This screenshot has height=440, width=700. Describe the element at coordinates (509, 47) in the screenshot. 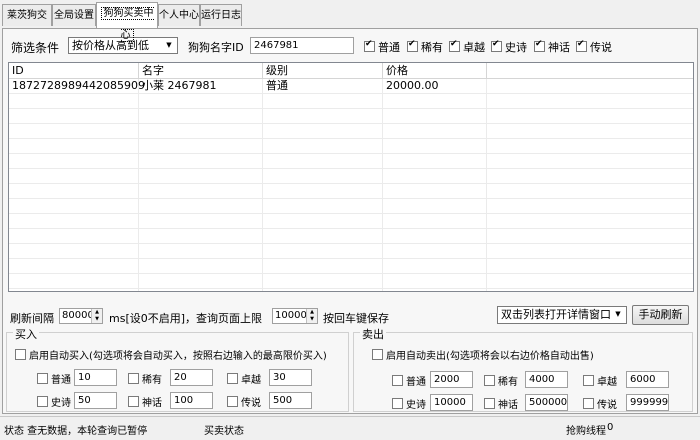

I see `filter-checkbox-epic: 史诗` at that location.